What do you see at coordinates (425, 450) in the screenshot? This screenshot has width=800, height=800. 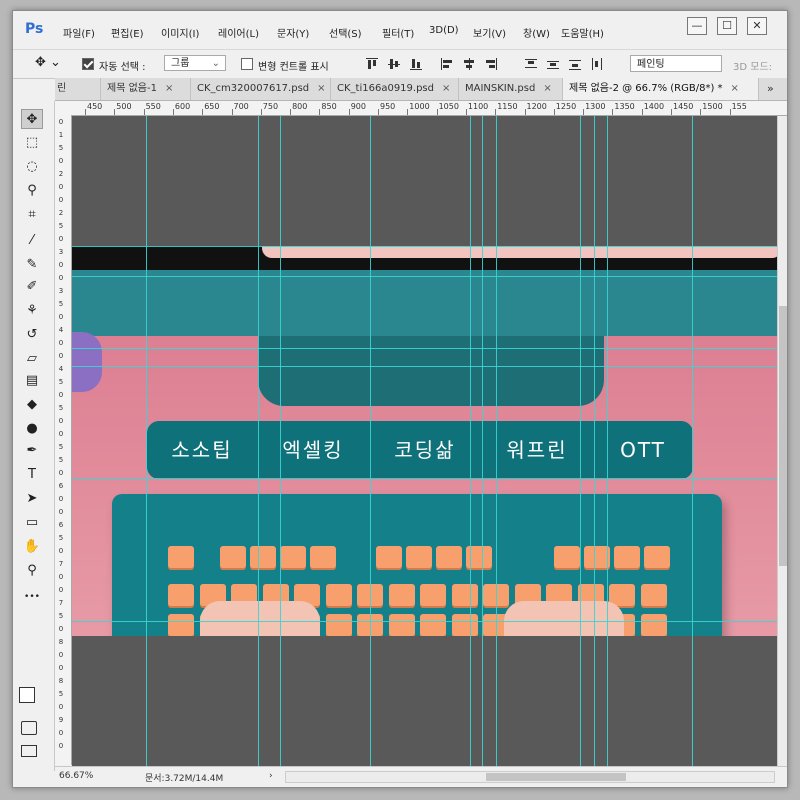 I see `nav-item-codinglife: 코딩삶` at bounding box center [425, 450].